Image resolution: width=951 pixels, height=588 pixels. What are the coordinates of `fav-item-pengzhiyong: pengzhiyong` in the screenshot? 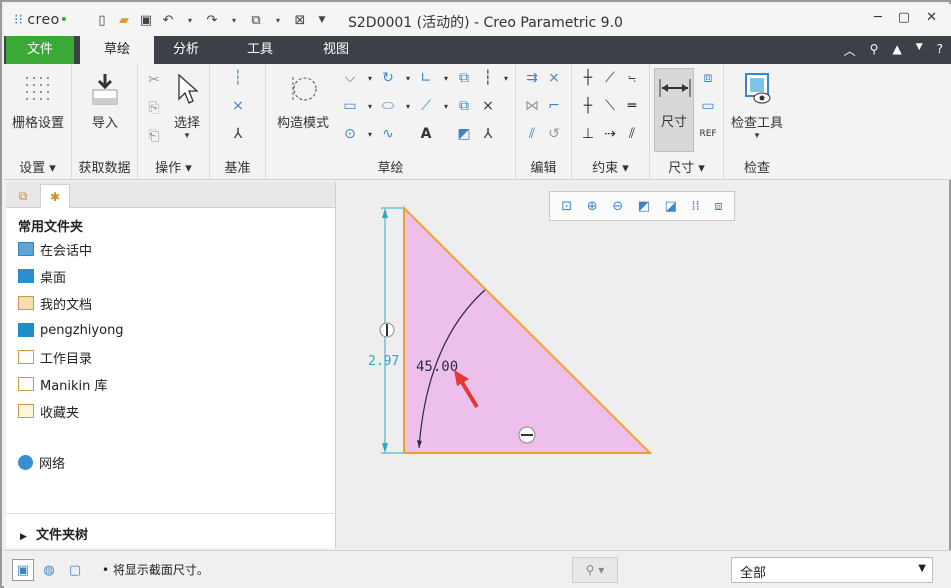 It's located at (71, 330).